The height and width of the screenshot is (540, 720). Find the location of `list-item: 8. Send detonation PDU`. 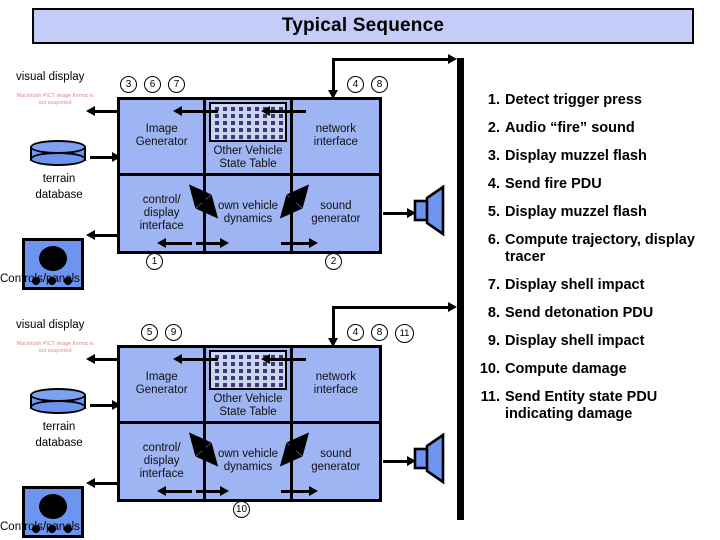

list-item: 8. Send detonation PDU is located at coordinates (594, 313).